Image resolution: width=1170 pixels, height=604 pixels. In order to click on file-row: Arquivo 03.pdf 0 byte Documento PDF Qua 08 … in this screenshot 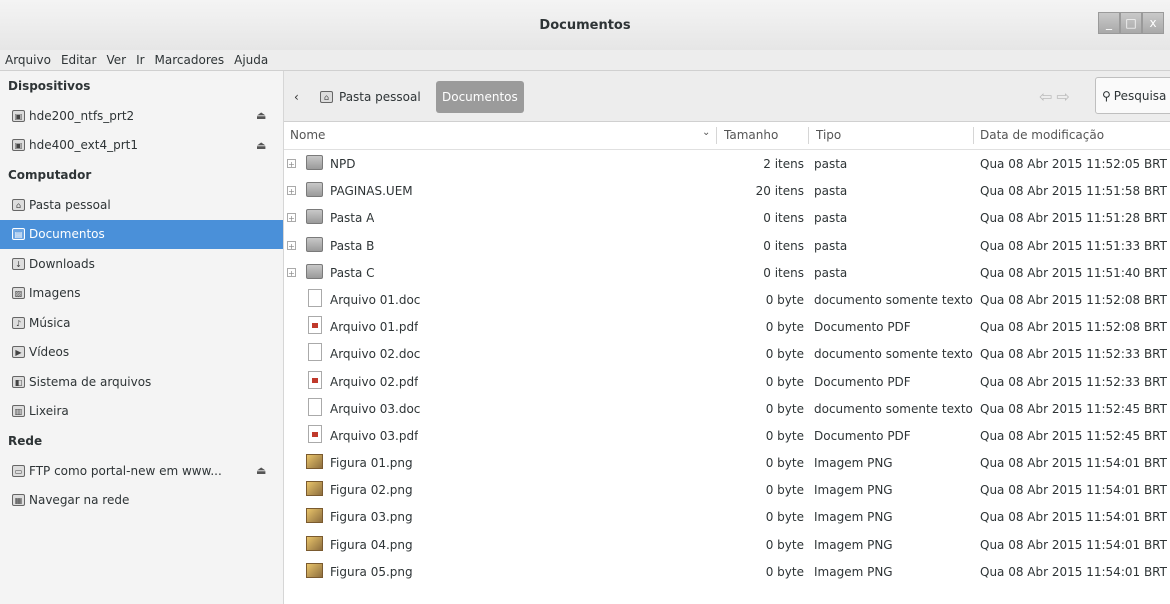, I will do `click(727, 435)`.